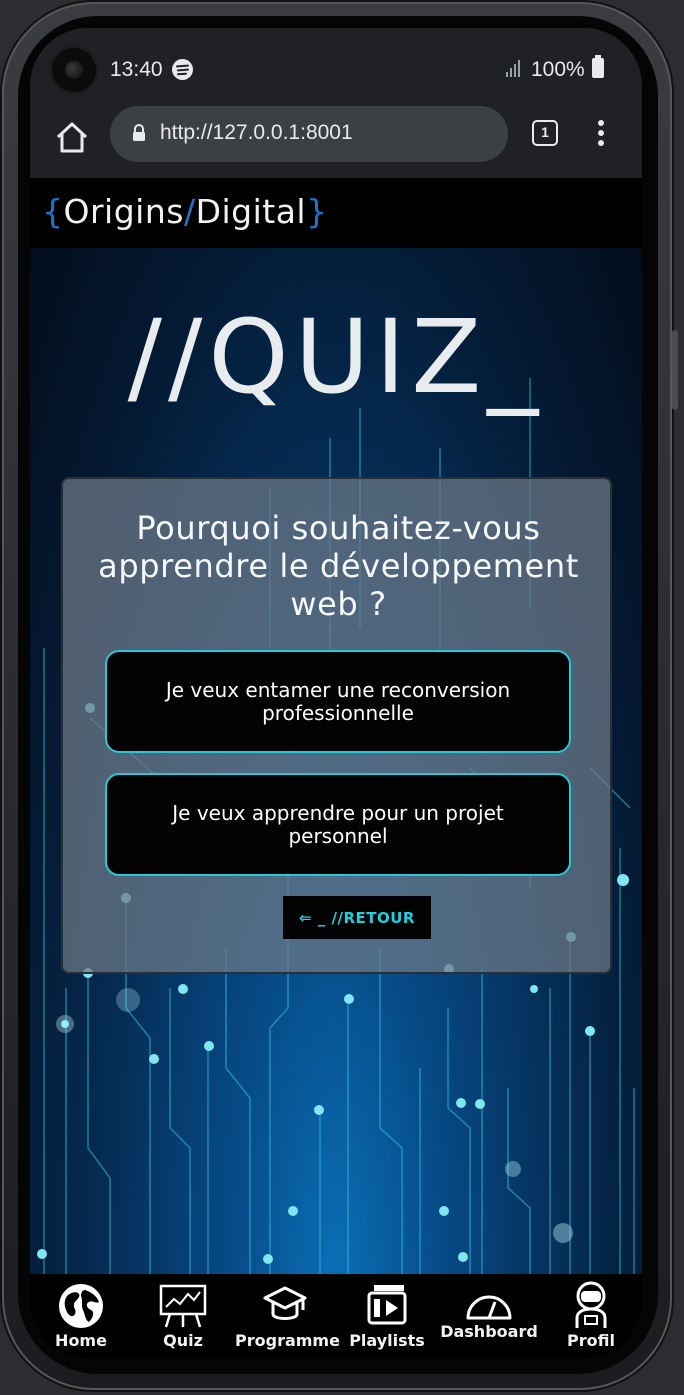 The image size is (684, 1395). I want to click on url-text: http://127.0.0.1:8001, so click(256, 132).